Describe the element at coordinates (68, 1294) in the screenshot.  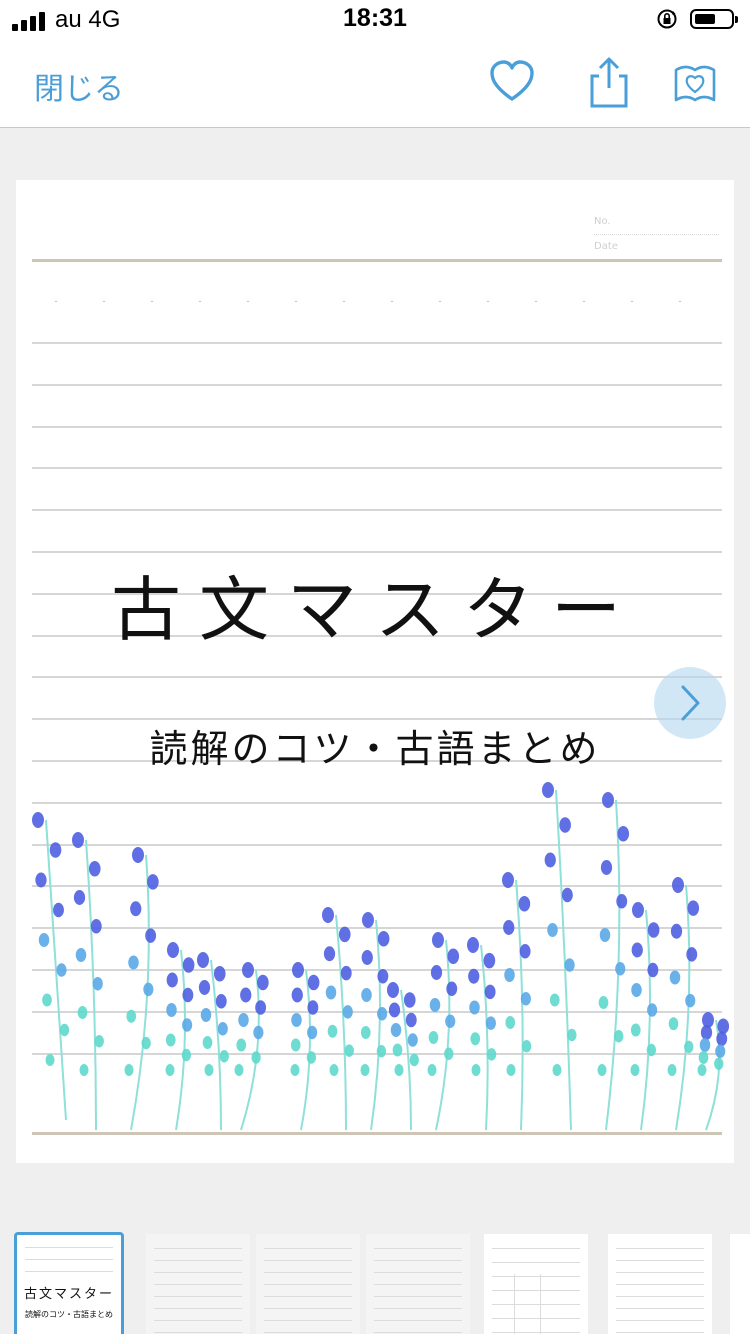
I see `thumbnail-title: 古文マスター` at that location.